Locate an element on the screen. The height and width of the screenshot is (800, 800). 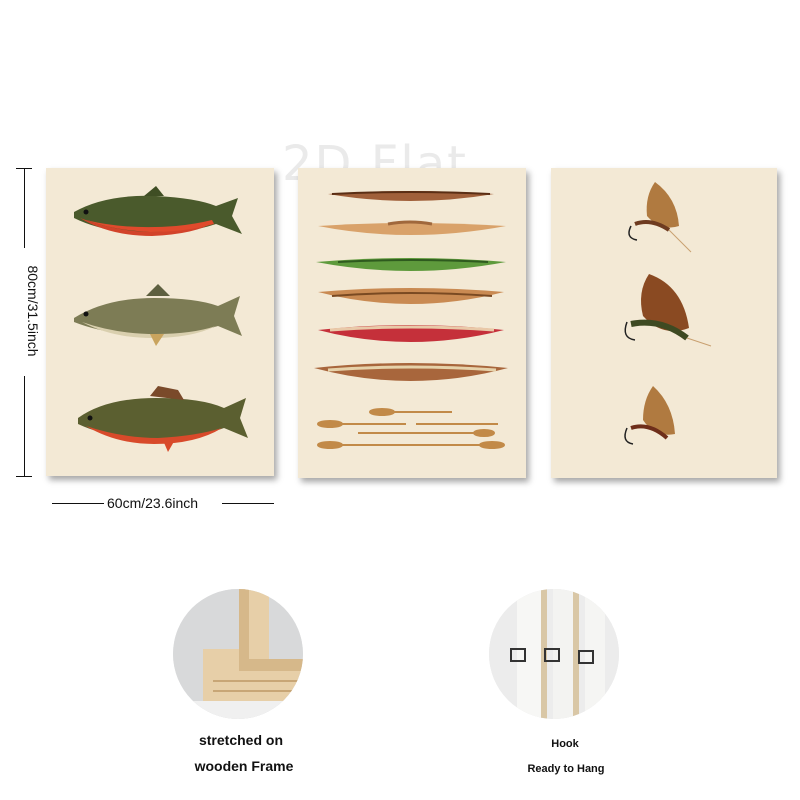
hook-detail-photo is located at coordinates (554, 654).